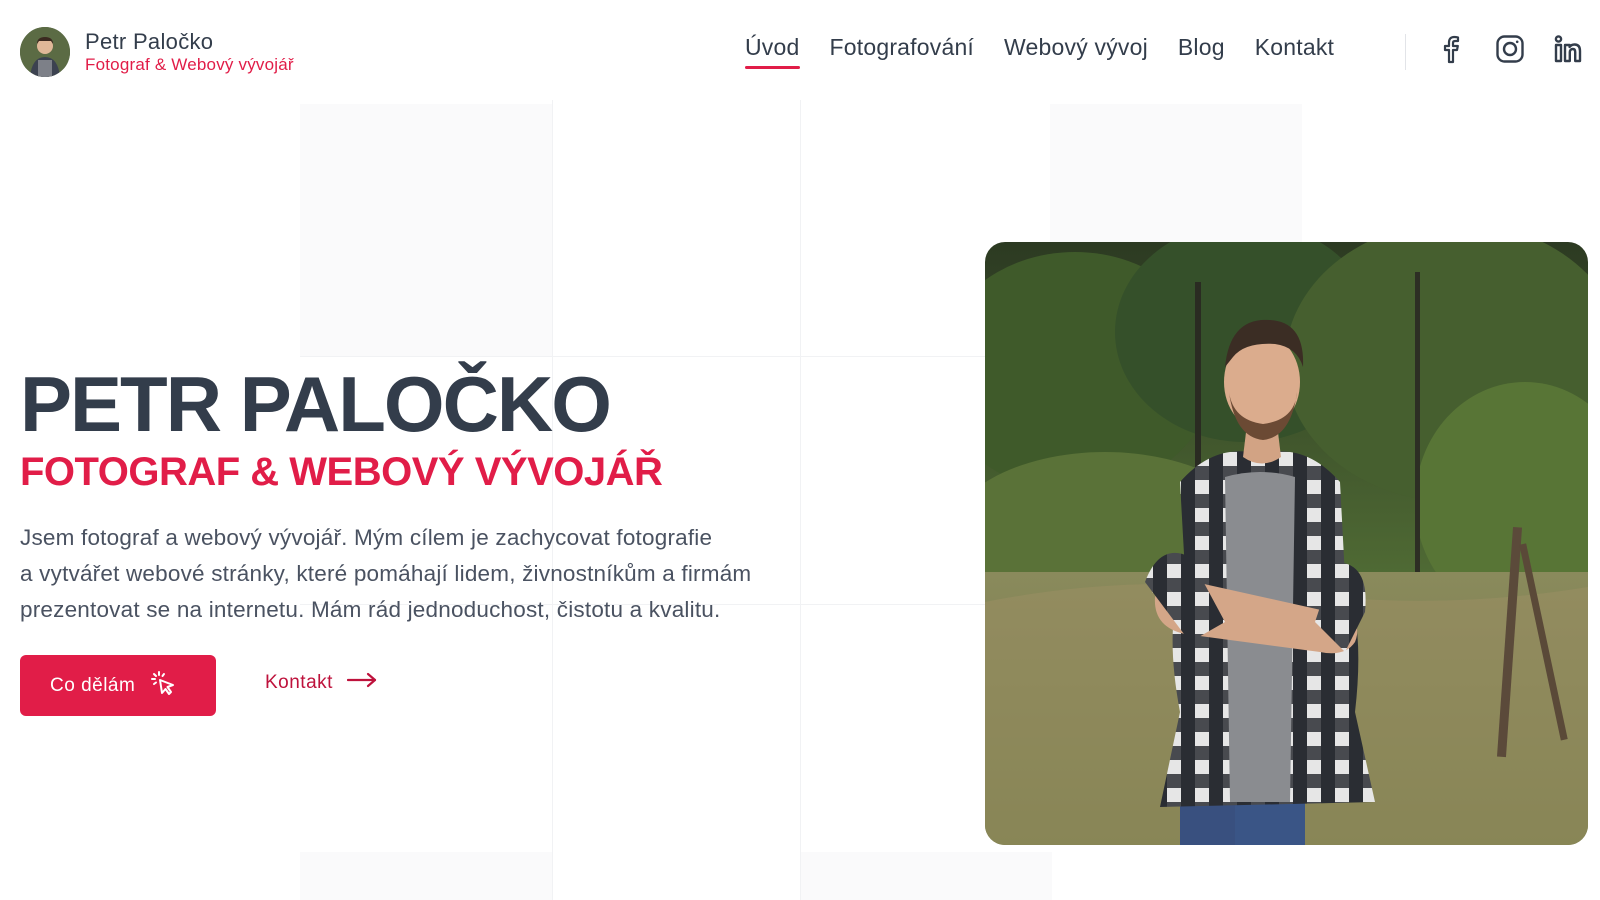 Image resolution: width=1600 pixels, height=900 pixels. I want to click on hero-title: PETR PALOČKO, so click(316, 404).